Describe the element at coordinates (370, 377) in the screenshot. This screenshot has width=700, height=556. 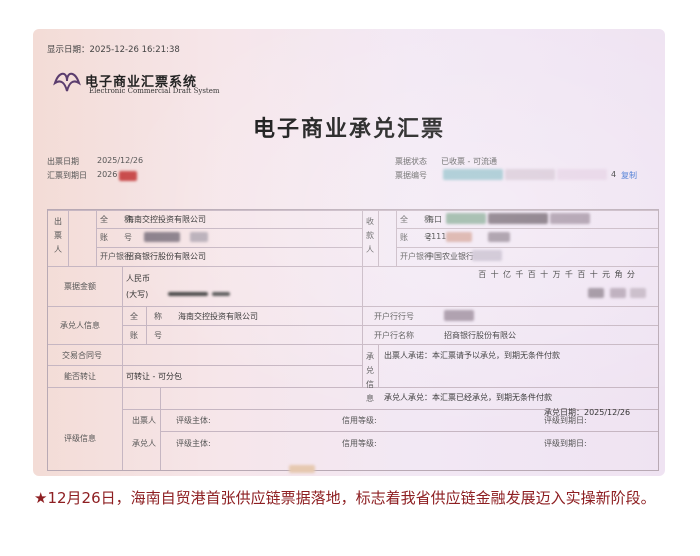
I see `guarantee-section: 承兑信息` at that location.